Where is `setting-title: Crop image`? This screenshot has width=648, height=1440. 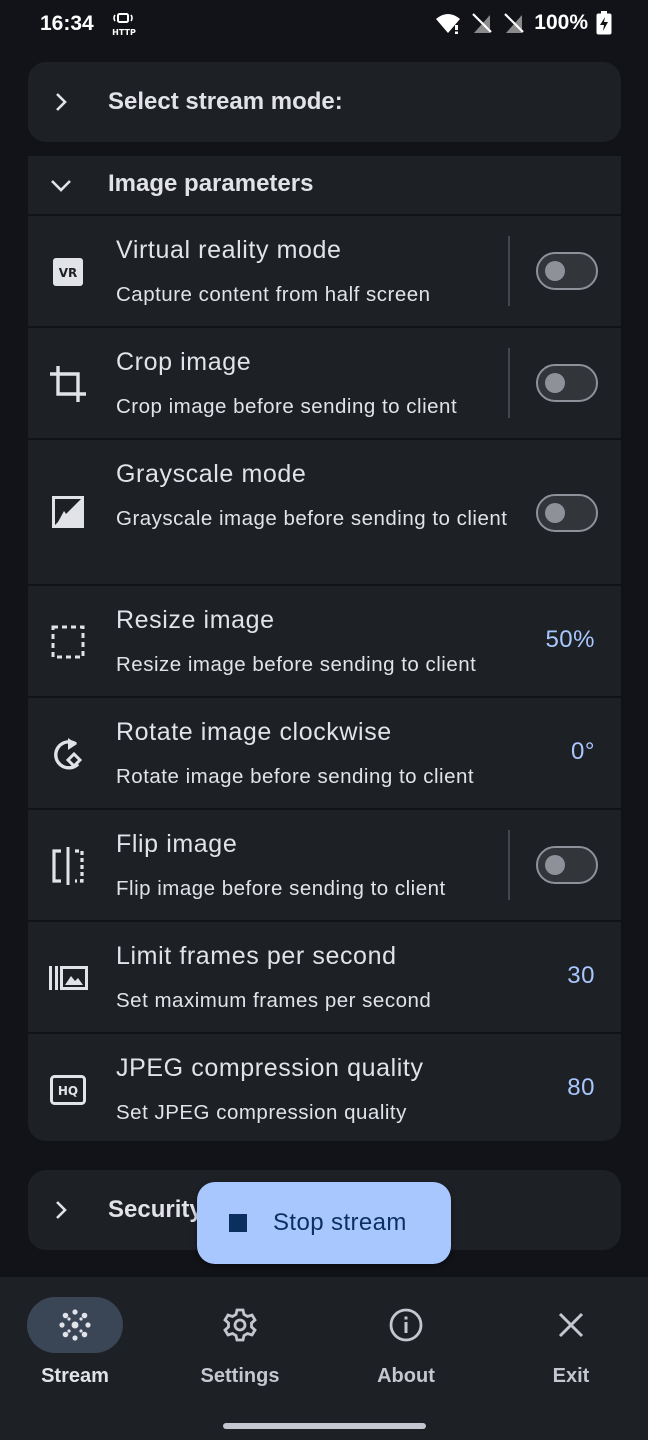
setting-title: Crop image is located at coordinates (184, 362).